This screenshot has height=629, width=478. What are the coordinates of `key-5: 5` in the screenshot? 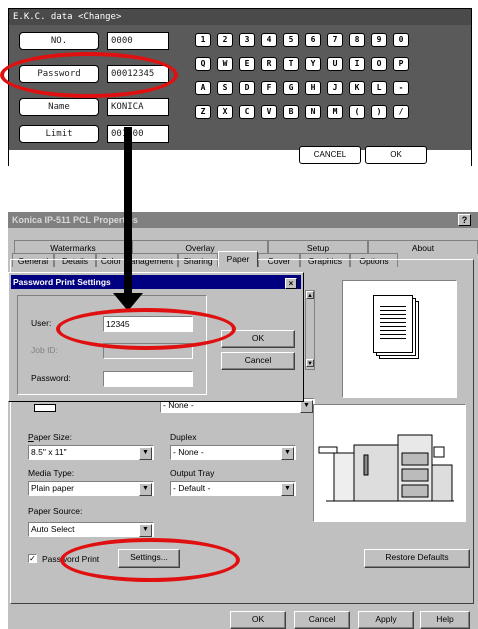 It's located at (291, 40).